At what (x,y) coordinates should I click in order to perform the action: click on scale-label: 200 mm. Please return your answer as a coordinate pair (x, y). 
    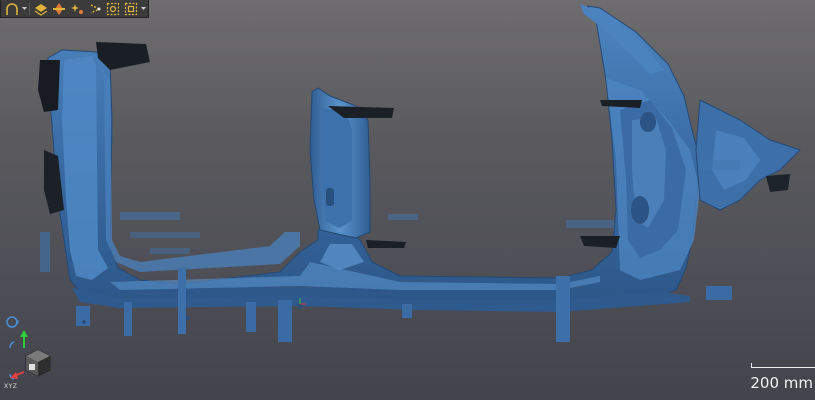
    Looking at the image, I should click on (781, 383).